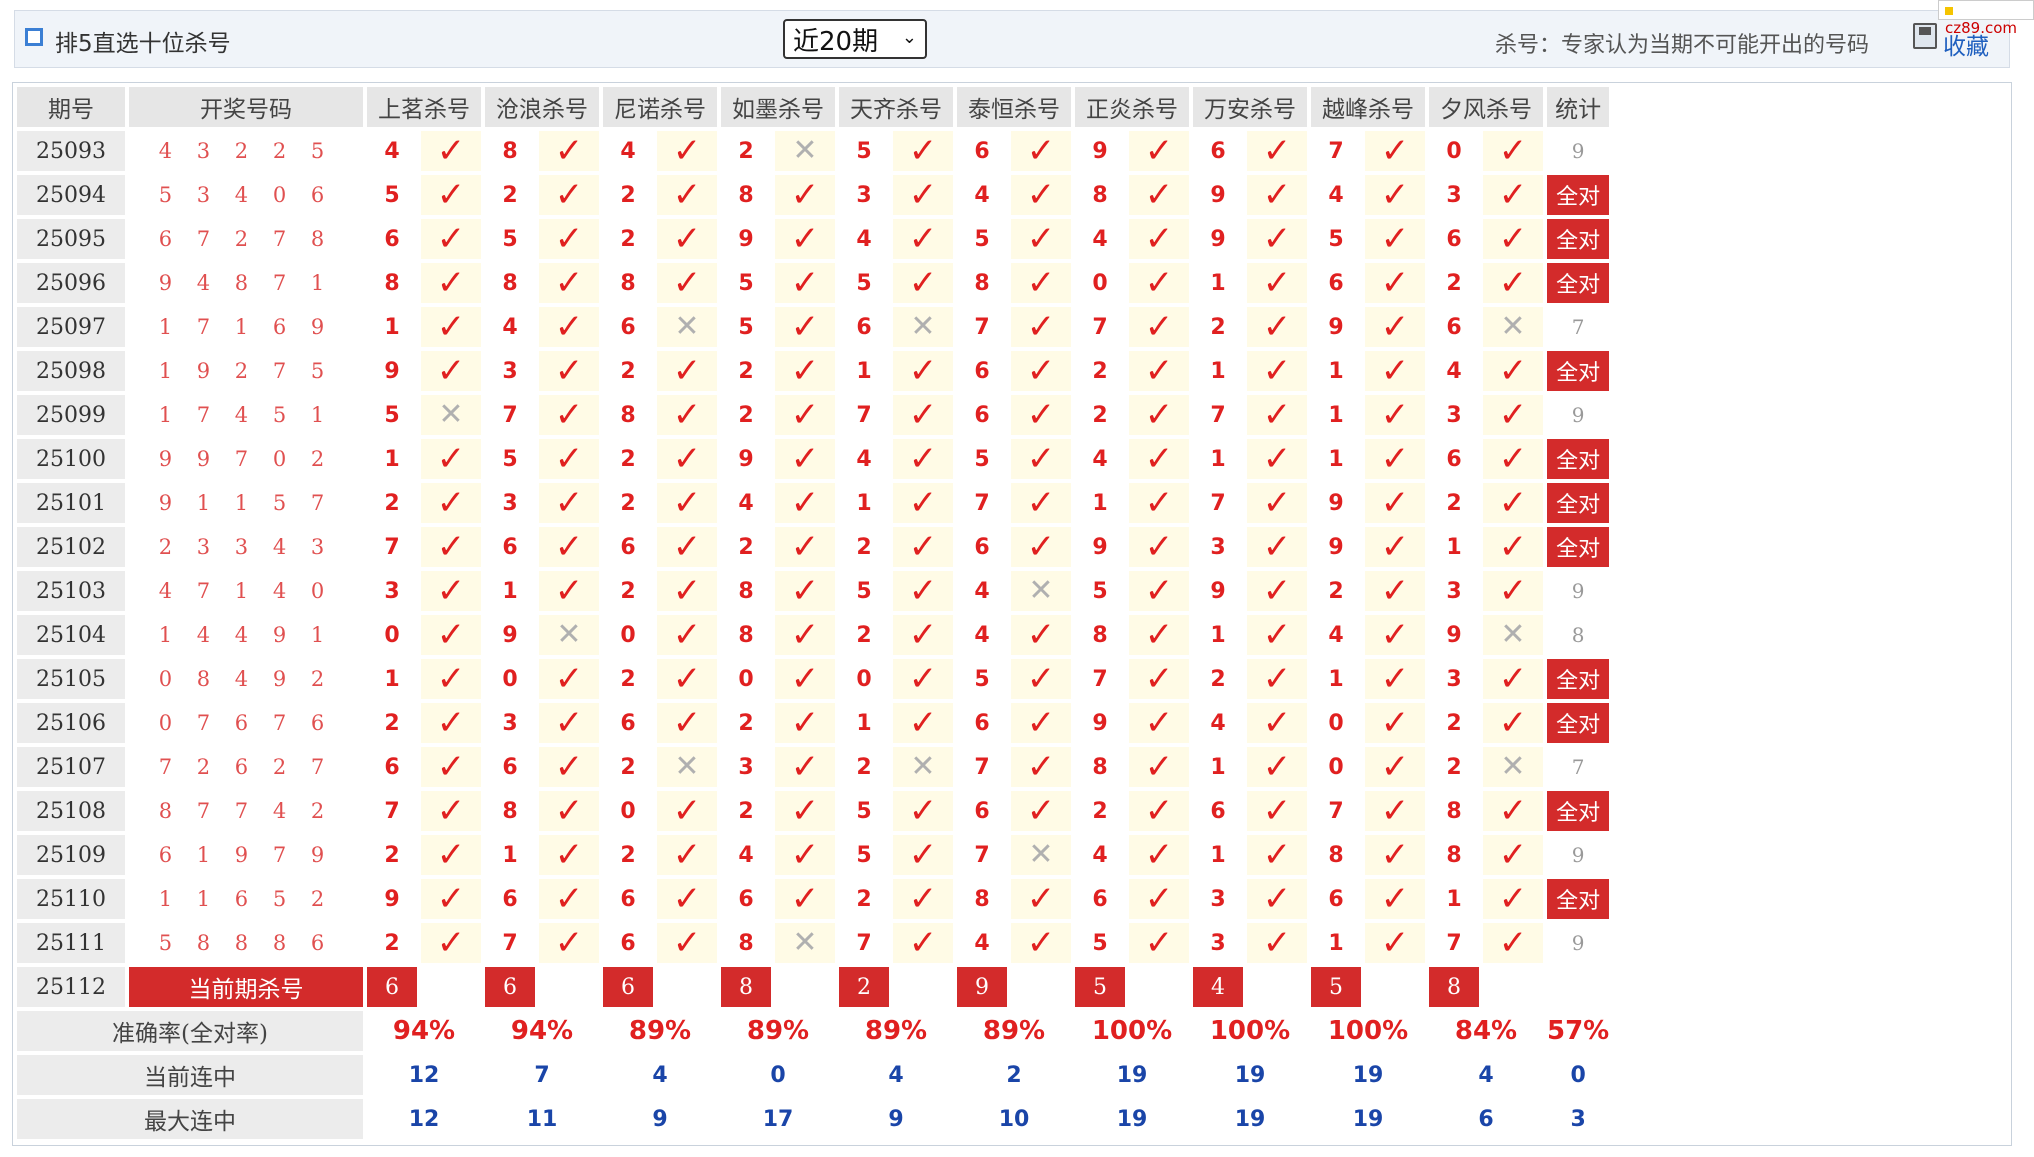 The image size is (2034, 1157). Describe the element at coordinates (855, 39) in the screenshot. I see `period-select: 近20期 ⌄` at that location.